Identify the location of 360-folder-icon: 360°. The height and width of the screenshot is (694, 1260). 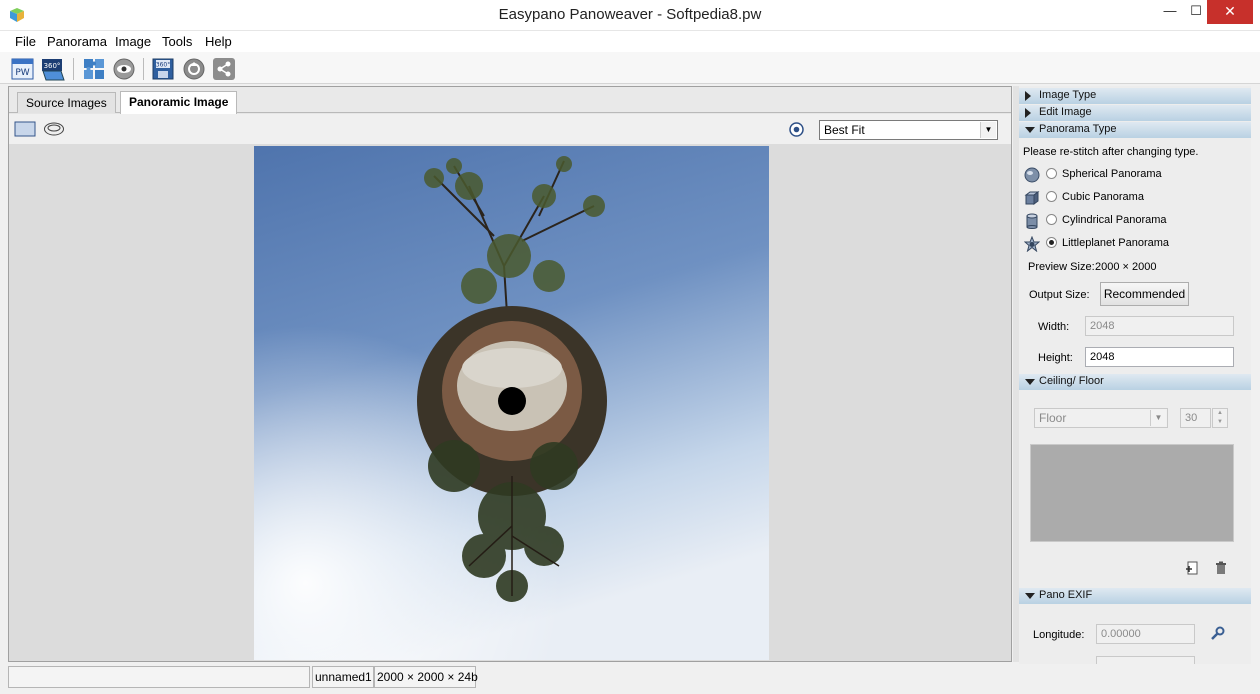
(53, 70).